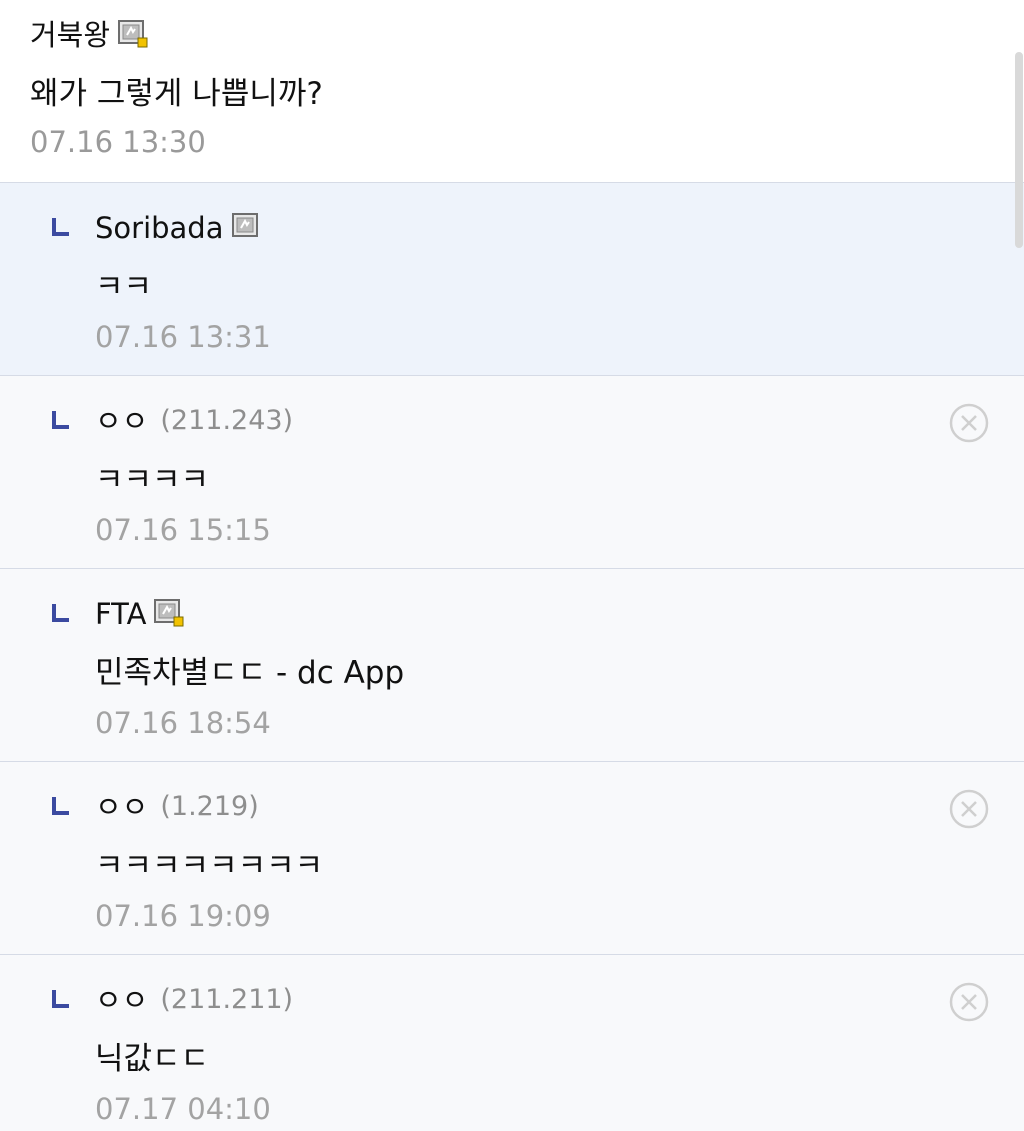 The width and height of the screenshot is (1024, 1131). I want to click on reply-text: ㅋㅋㅋㅋㅋㅋㅋㅋ, so click(209, 866).